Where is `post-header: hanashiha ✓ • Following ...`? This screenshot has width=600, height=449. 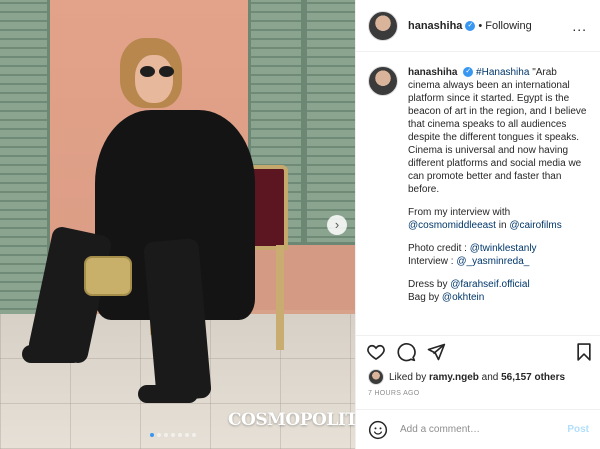 post-header: hanashiha ✓ • Following ... is located at coordinates (478, 26).